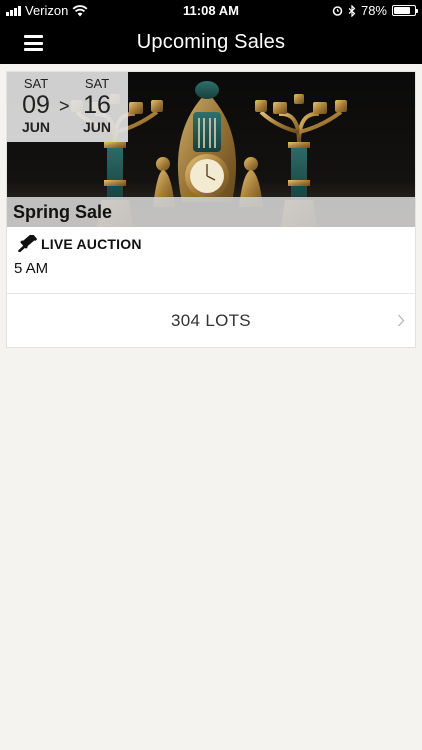  I want to click on sale-title-band: Spring Sale, so click(211, 212).